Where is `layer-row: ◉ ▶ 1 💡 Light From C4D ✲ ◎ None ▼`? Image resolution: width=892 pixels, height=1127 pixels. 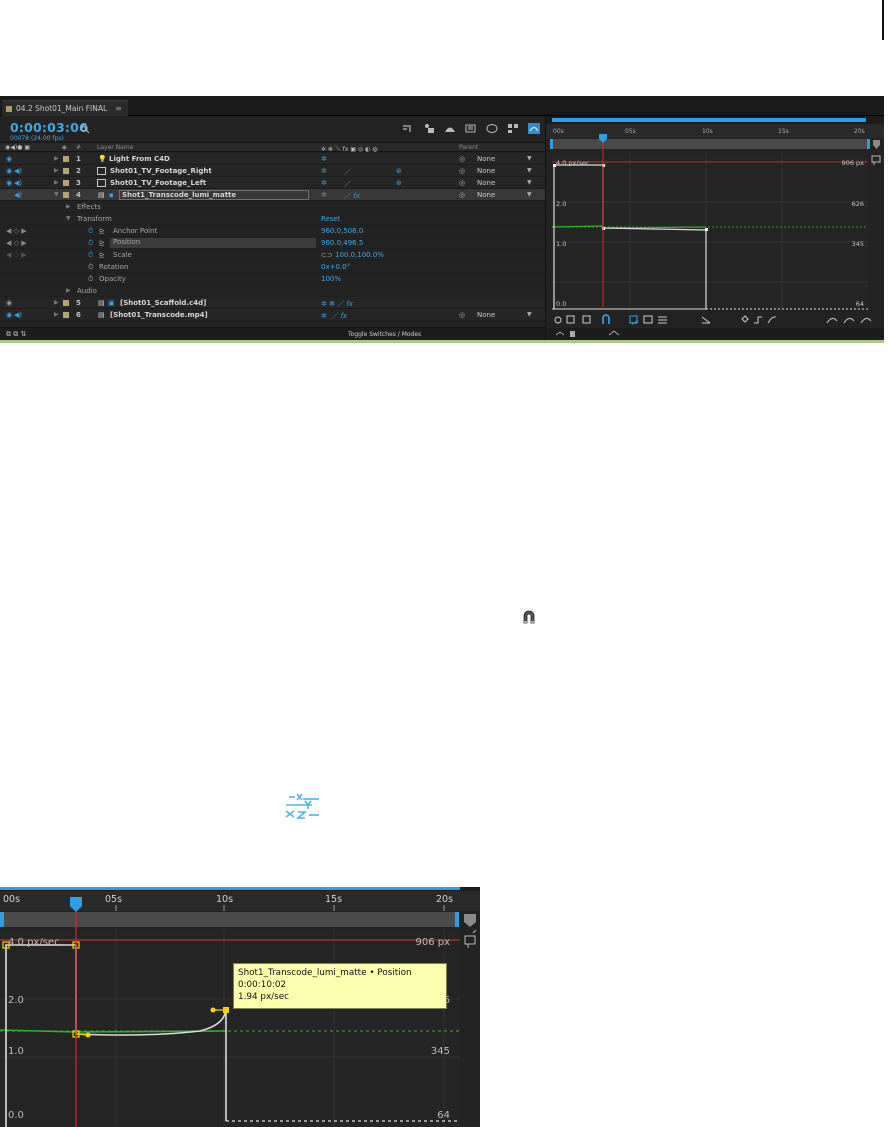 layer-row: ◉ ▶ 1 💡 Light From C4D ✲ ◎ None ▼ is located at coordinates (272, 159).